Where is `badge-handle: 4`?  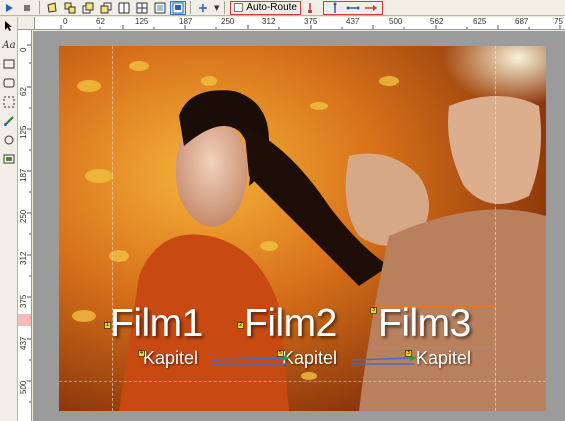
badge-handle: 4 is located at coordinates (141, 353).